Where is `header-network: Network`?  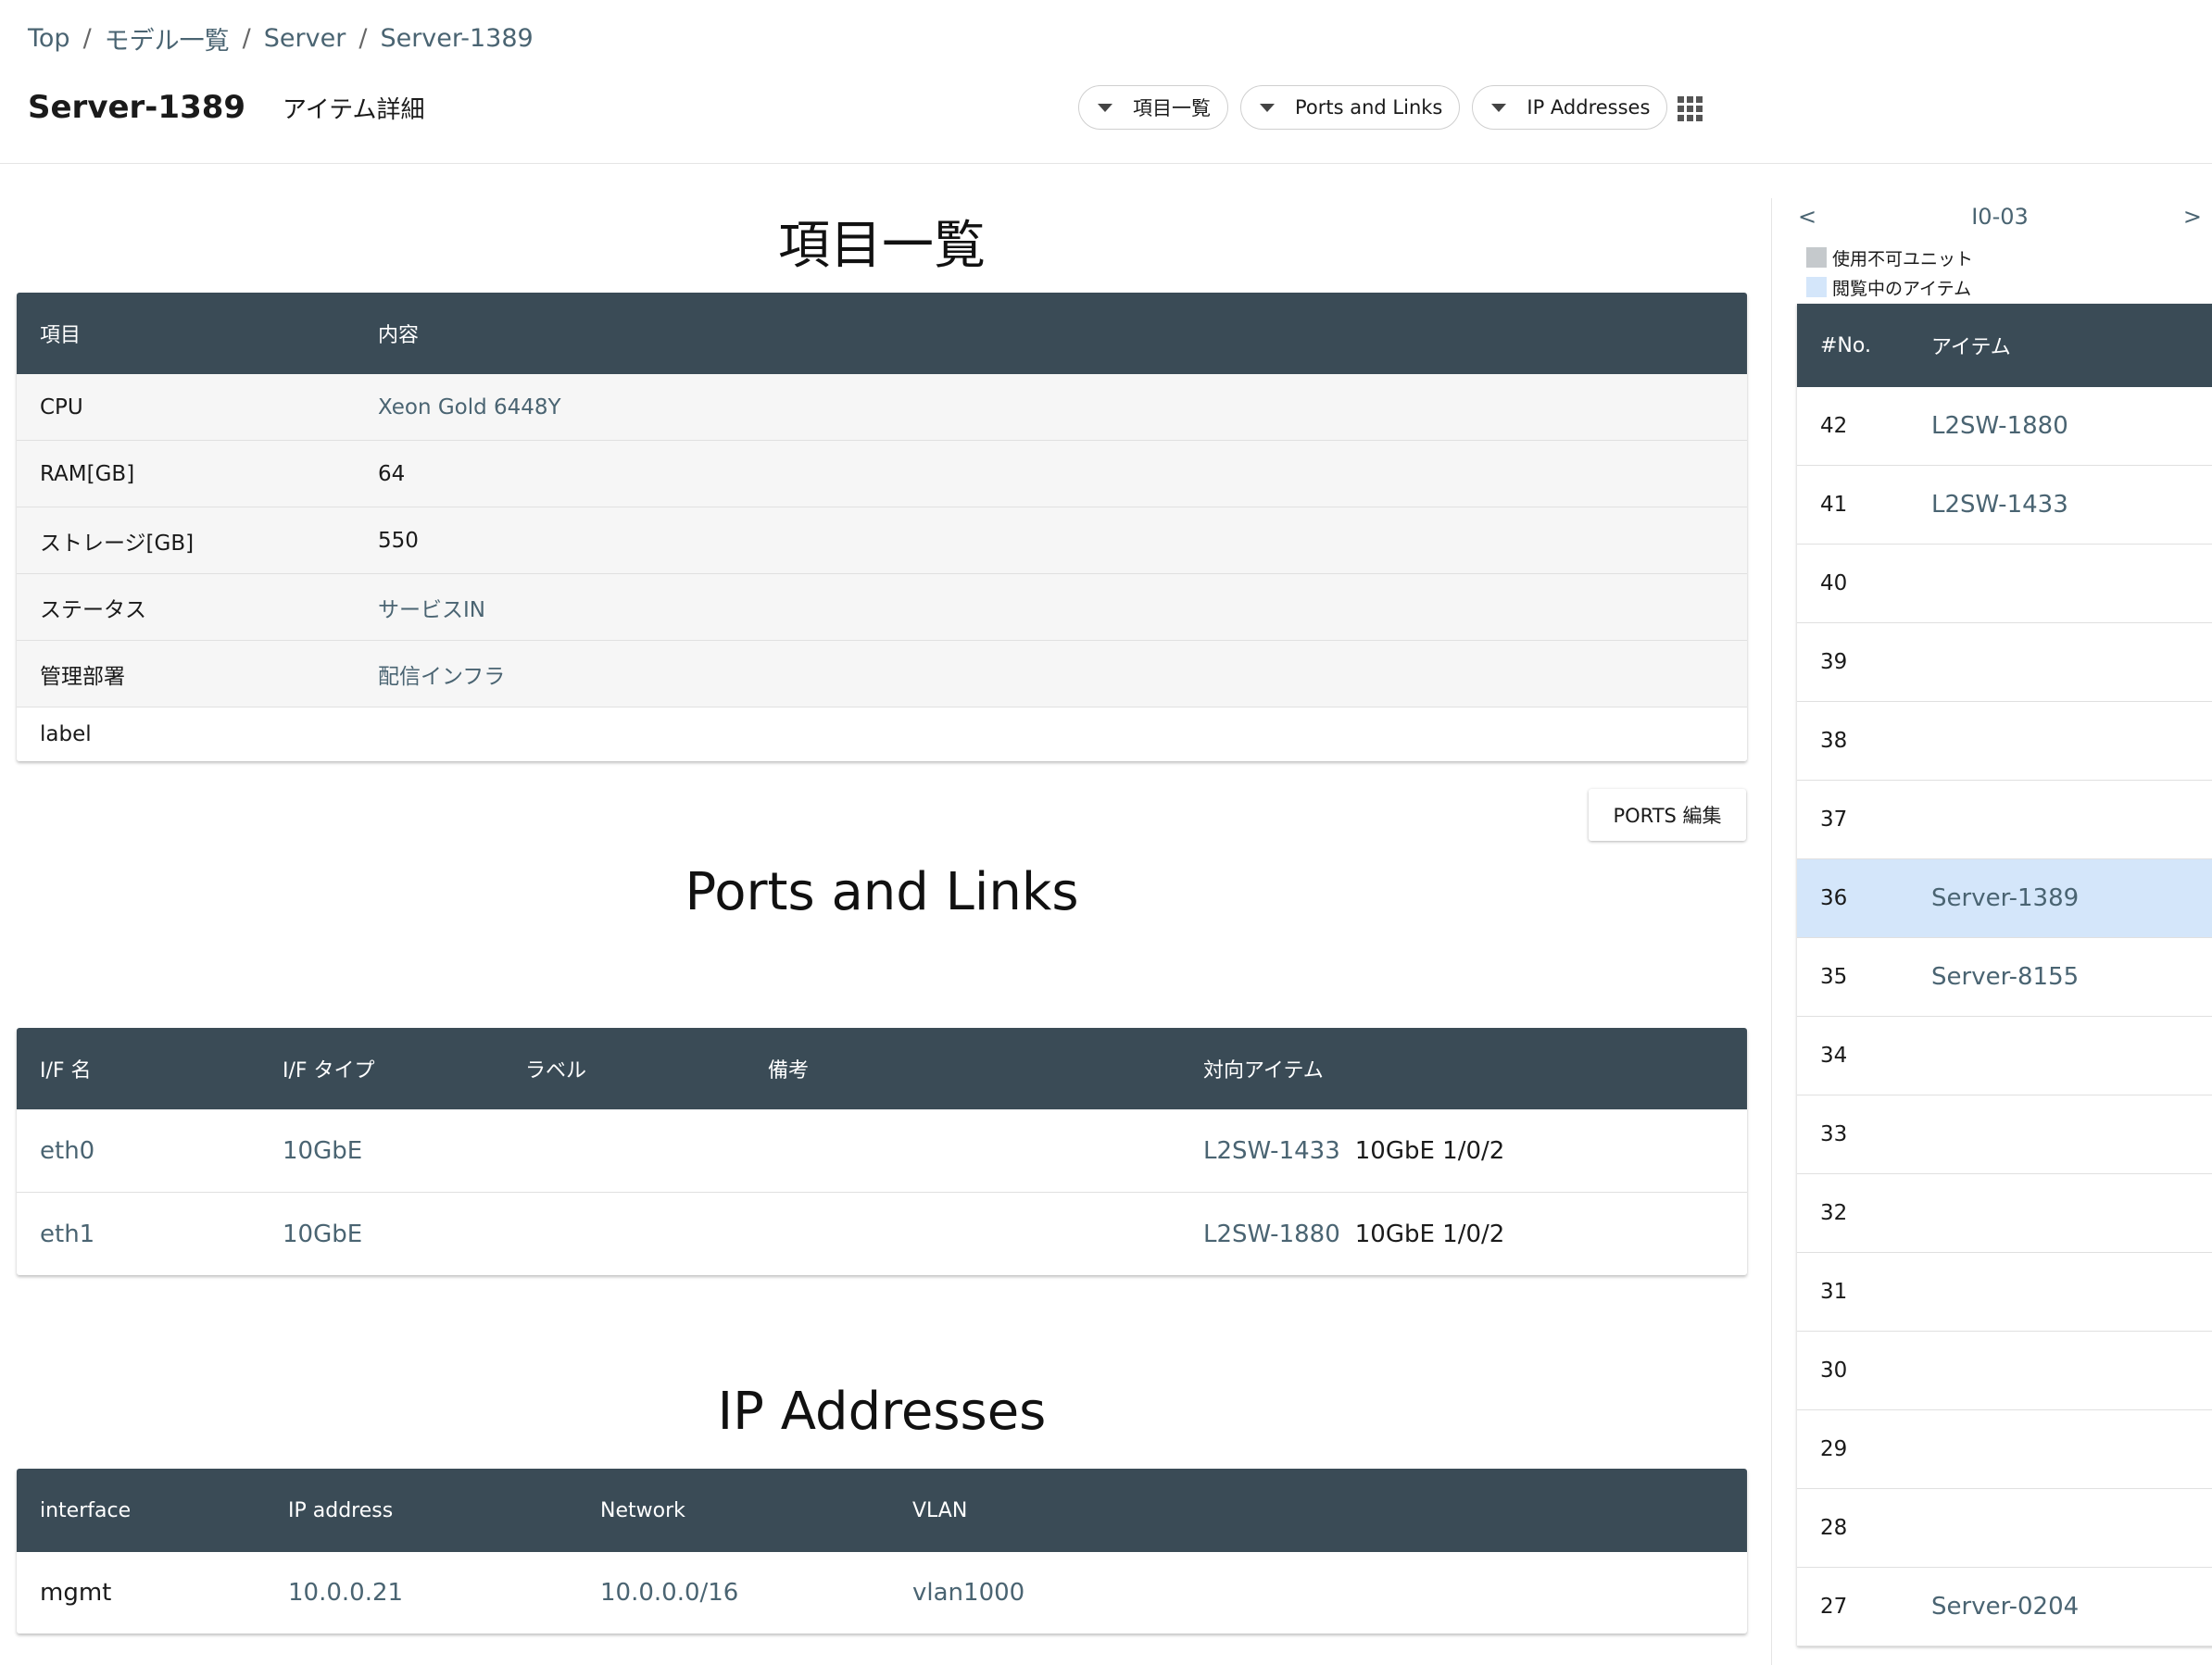 header-network: Network is located at coordinates (642, 1510).